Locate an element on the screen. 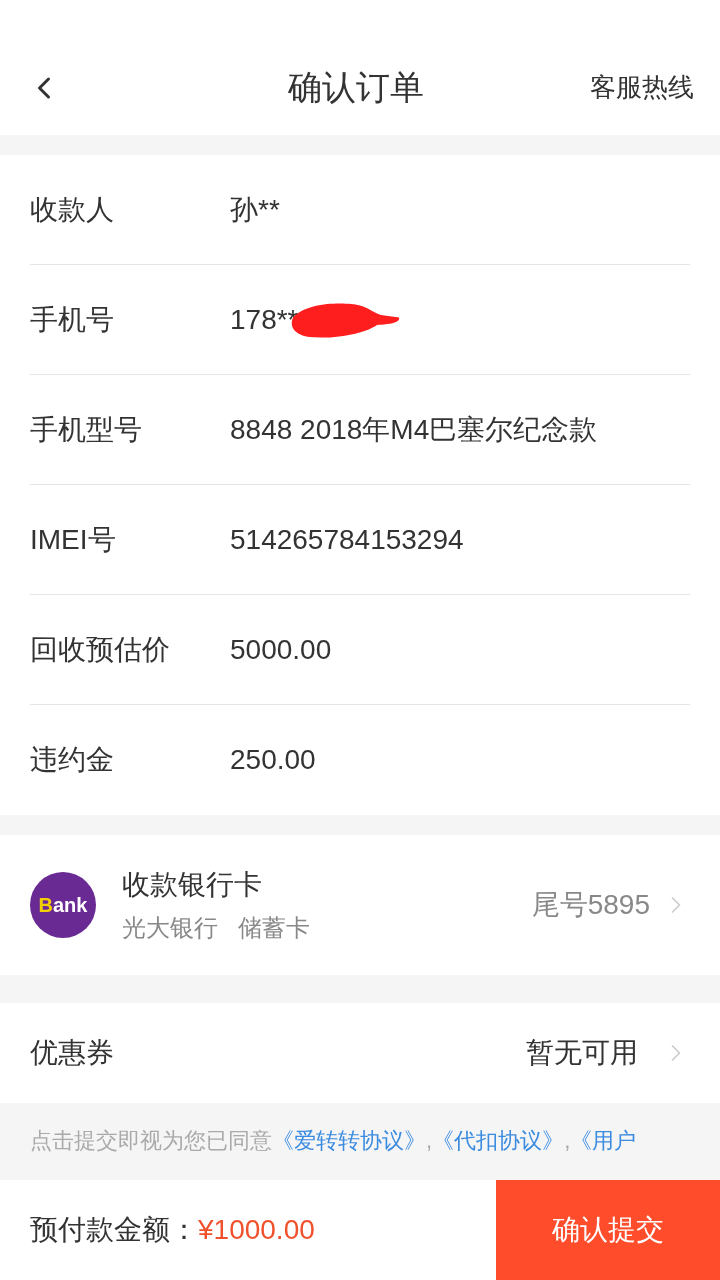 Image resolution: width=720 pixels, height=1280 pixels. field-value: 514265784153294 is located at coordinates (347, 539).